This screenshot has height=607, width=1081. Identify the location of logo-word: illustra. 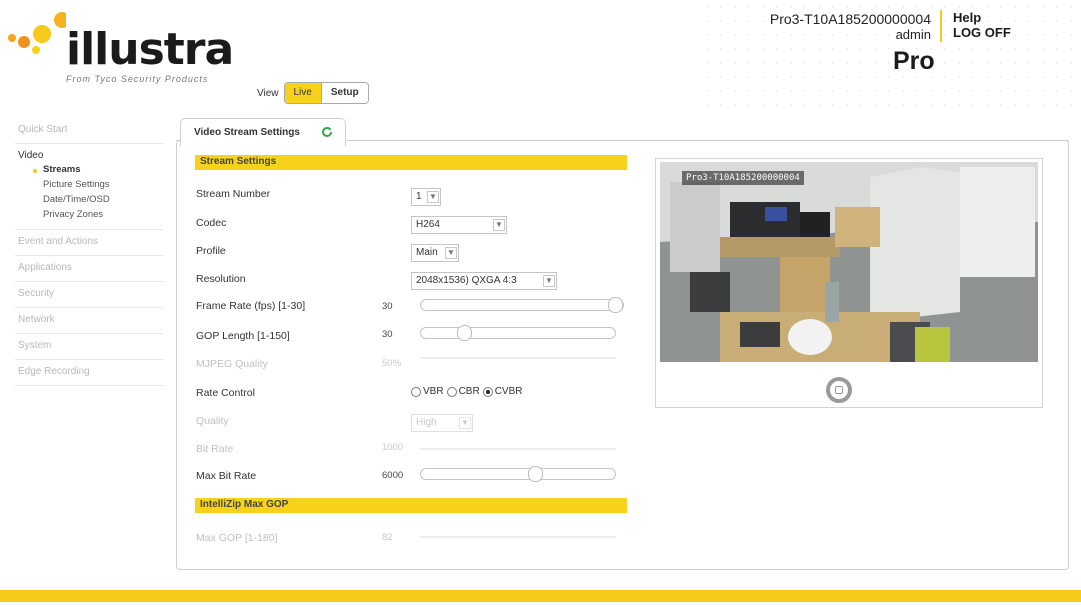
(150, 49).